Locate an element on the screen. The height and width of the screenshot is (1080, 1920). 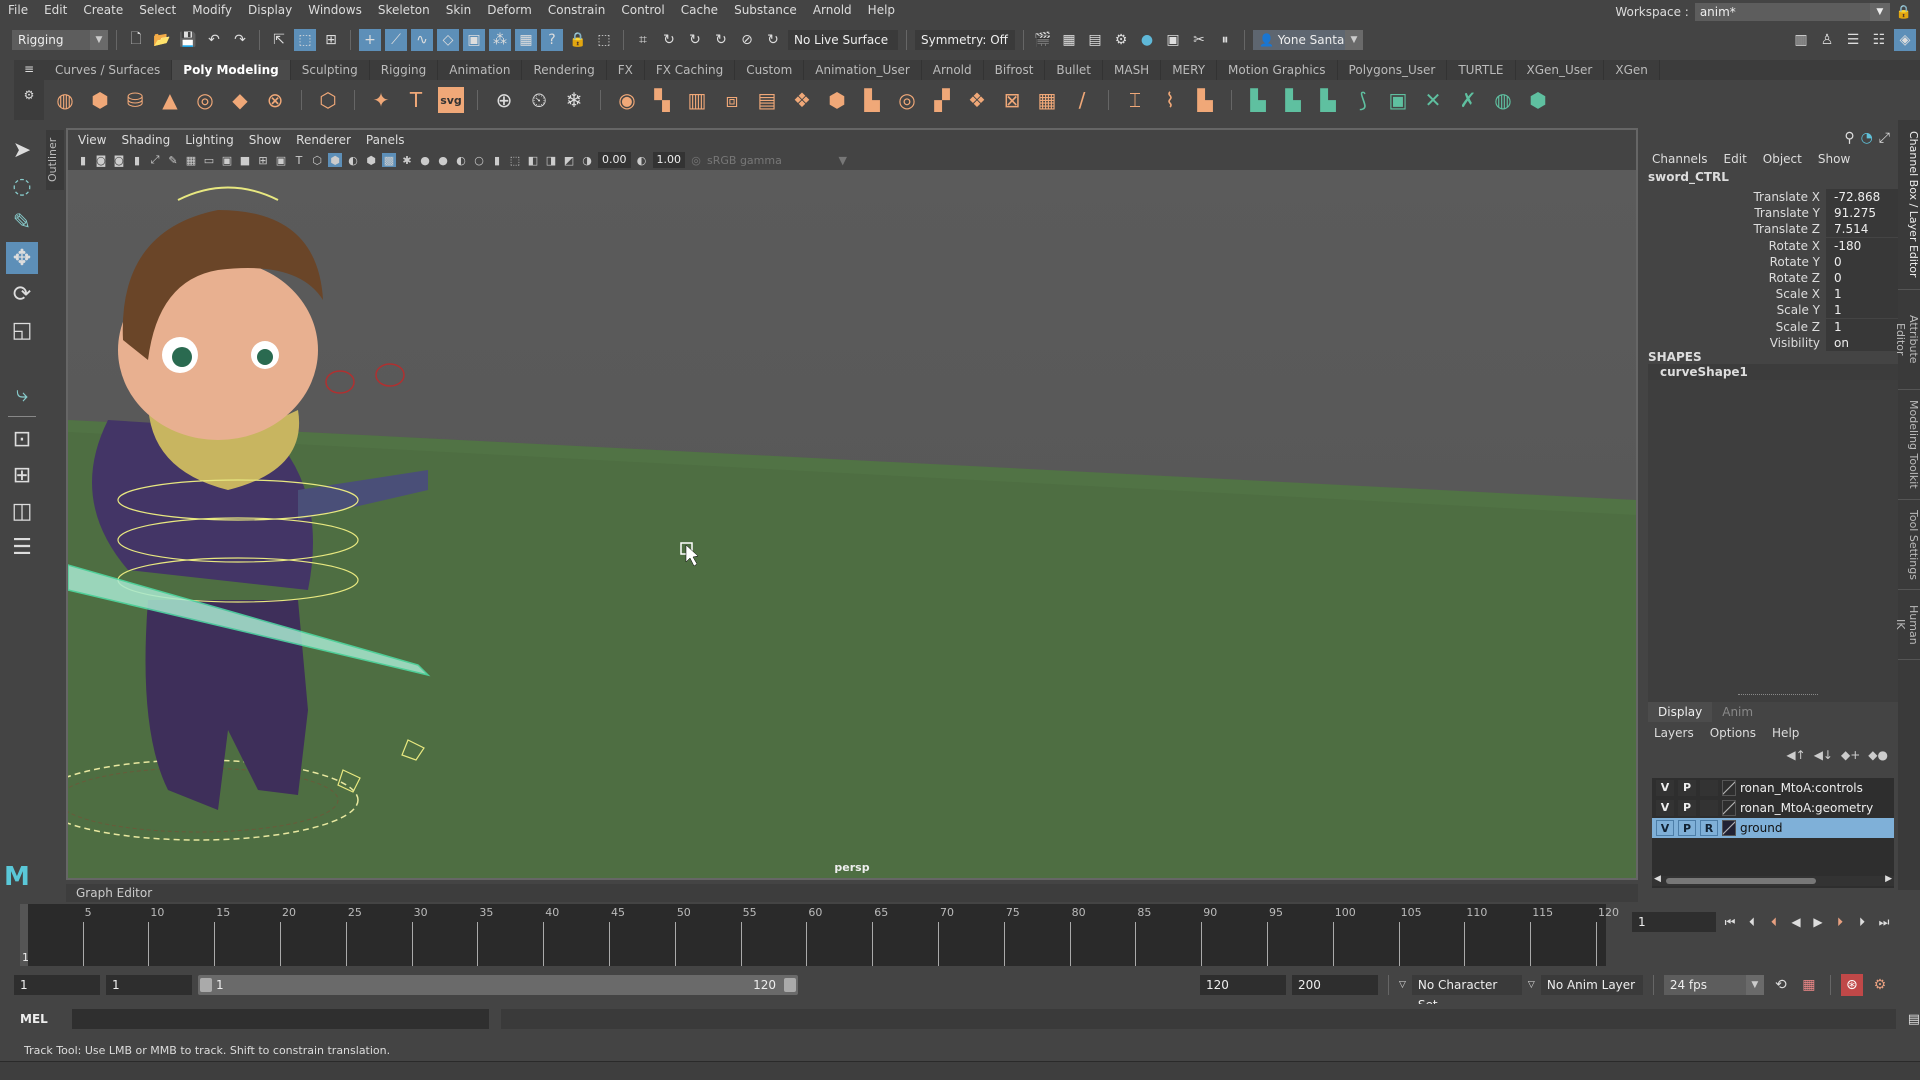
resolution-gate-icon: ▣ is located at coordinates (227, 160).